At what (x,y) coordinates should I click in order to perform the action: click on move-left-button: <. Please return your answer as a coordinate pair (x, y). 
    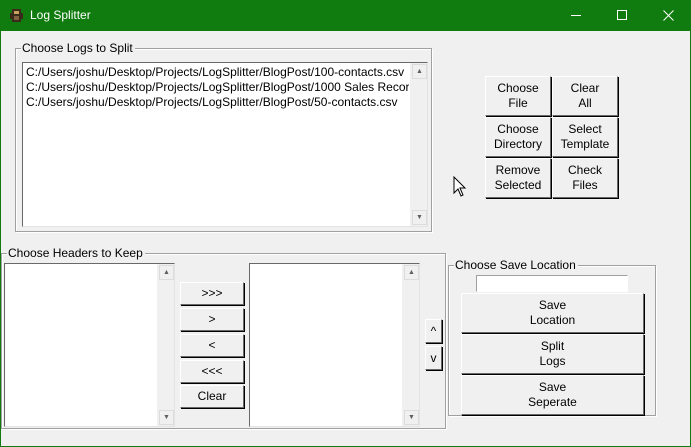
    Looking at the image, I should click on (212, 345).